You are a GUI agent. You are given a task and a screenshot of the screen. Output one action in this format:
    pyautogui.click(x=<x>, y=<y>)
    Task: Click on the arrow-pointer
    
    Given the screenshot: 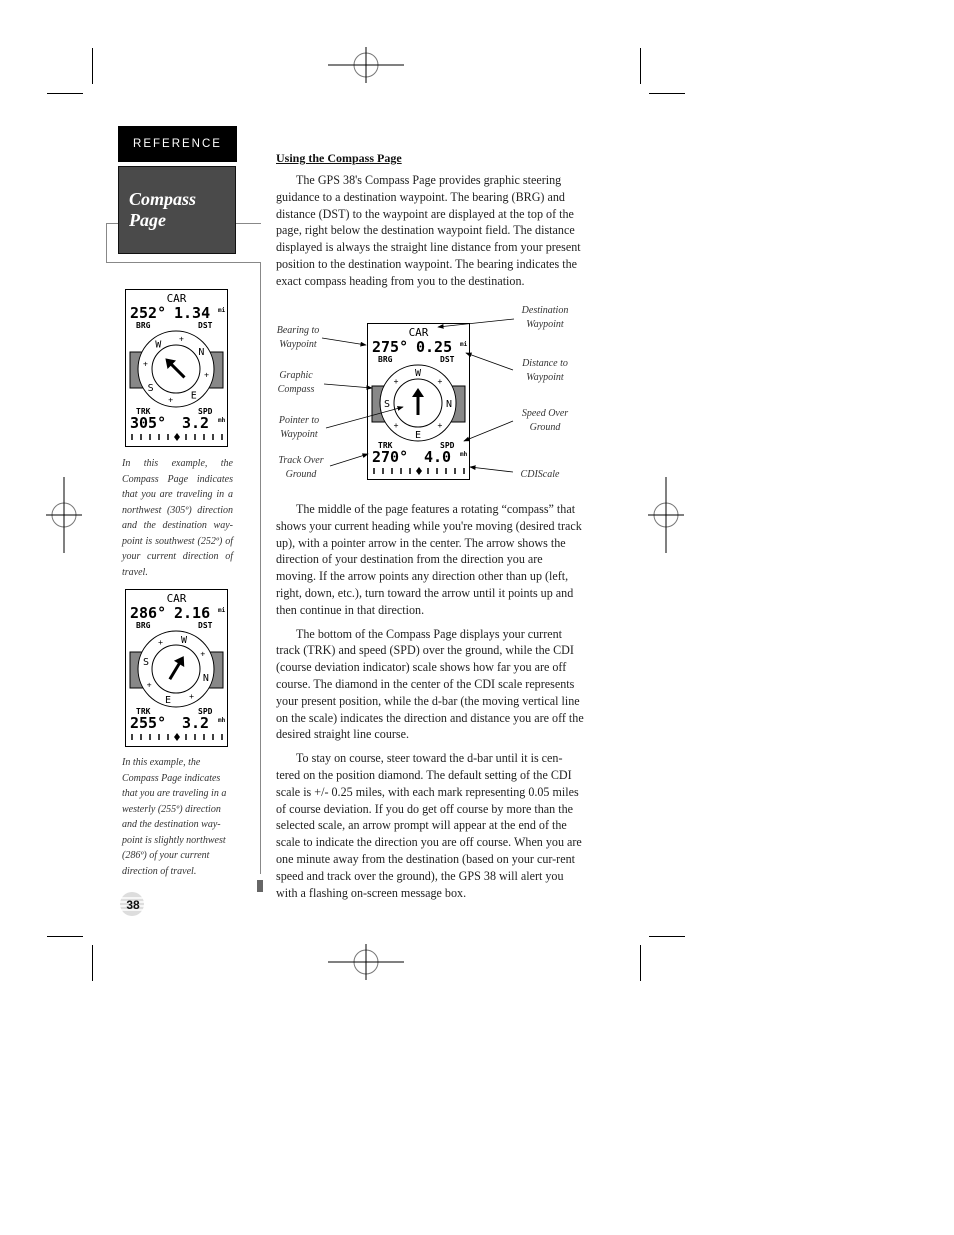 What is the action you would take?
    pyautogui.click(x=364, y=417)
    